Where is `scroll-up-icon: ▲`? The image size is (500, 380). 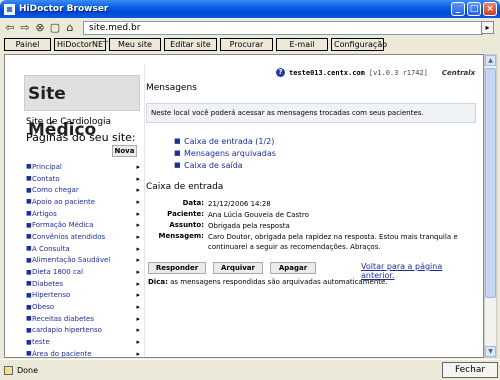 scroll-up-icon: ▲ is located at coordinates (490, 60).